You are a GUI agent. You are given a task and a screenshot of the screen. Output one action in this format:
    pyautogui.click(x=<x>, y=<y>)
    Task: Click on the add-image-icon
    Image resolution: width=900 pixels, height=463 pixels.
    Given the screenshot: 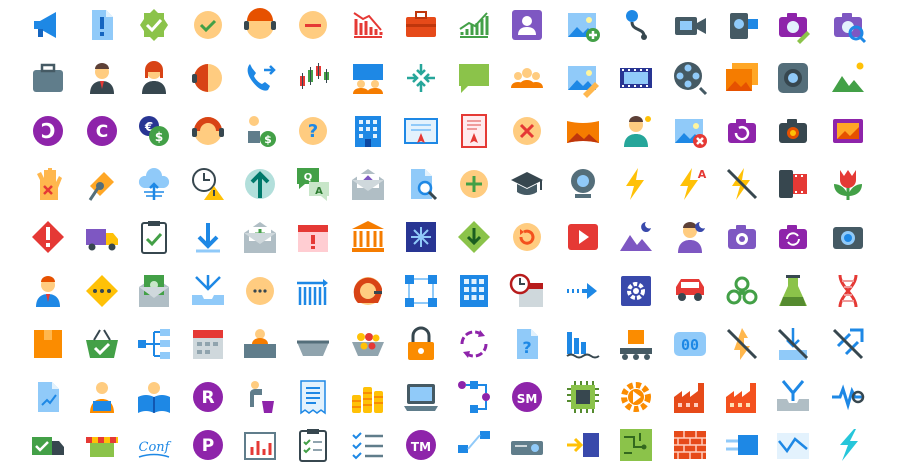 What is the action you would take?
    pyautogui.click(x=583, y=25)
    